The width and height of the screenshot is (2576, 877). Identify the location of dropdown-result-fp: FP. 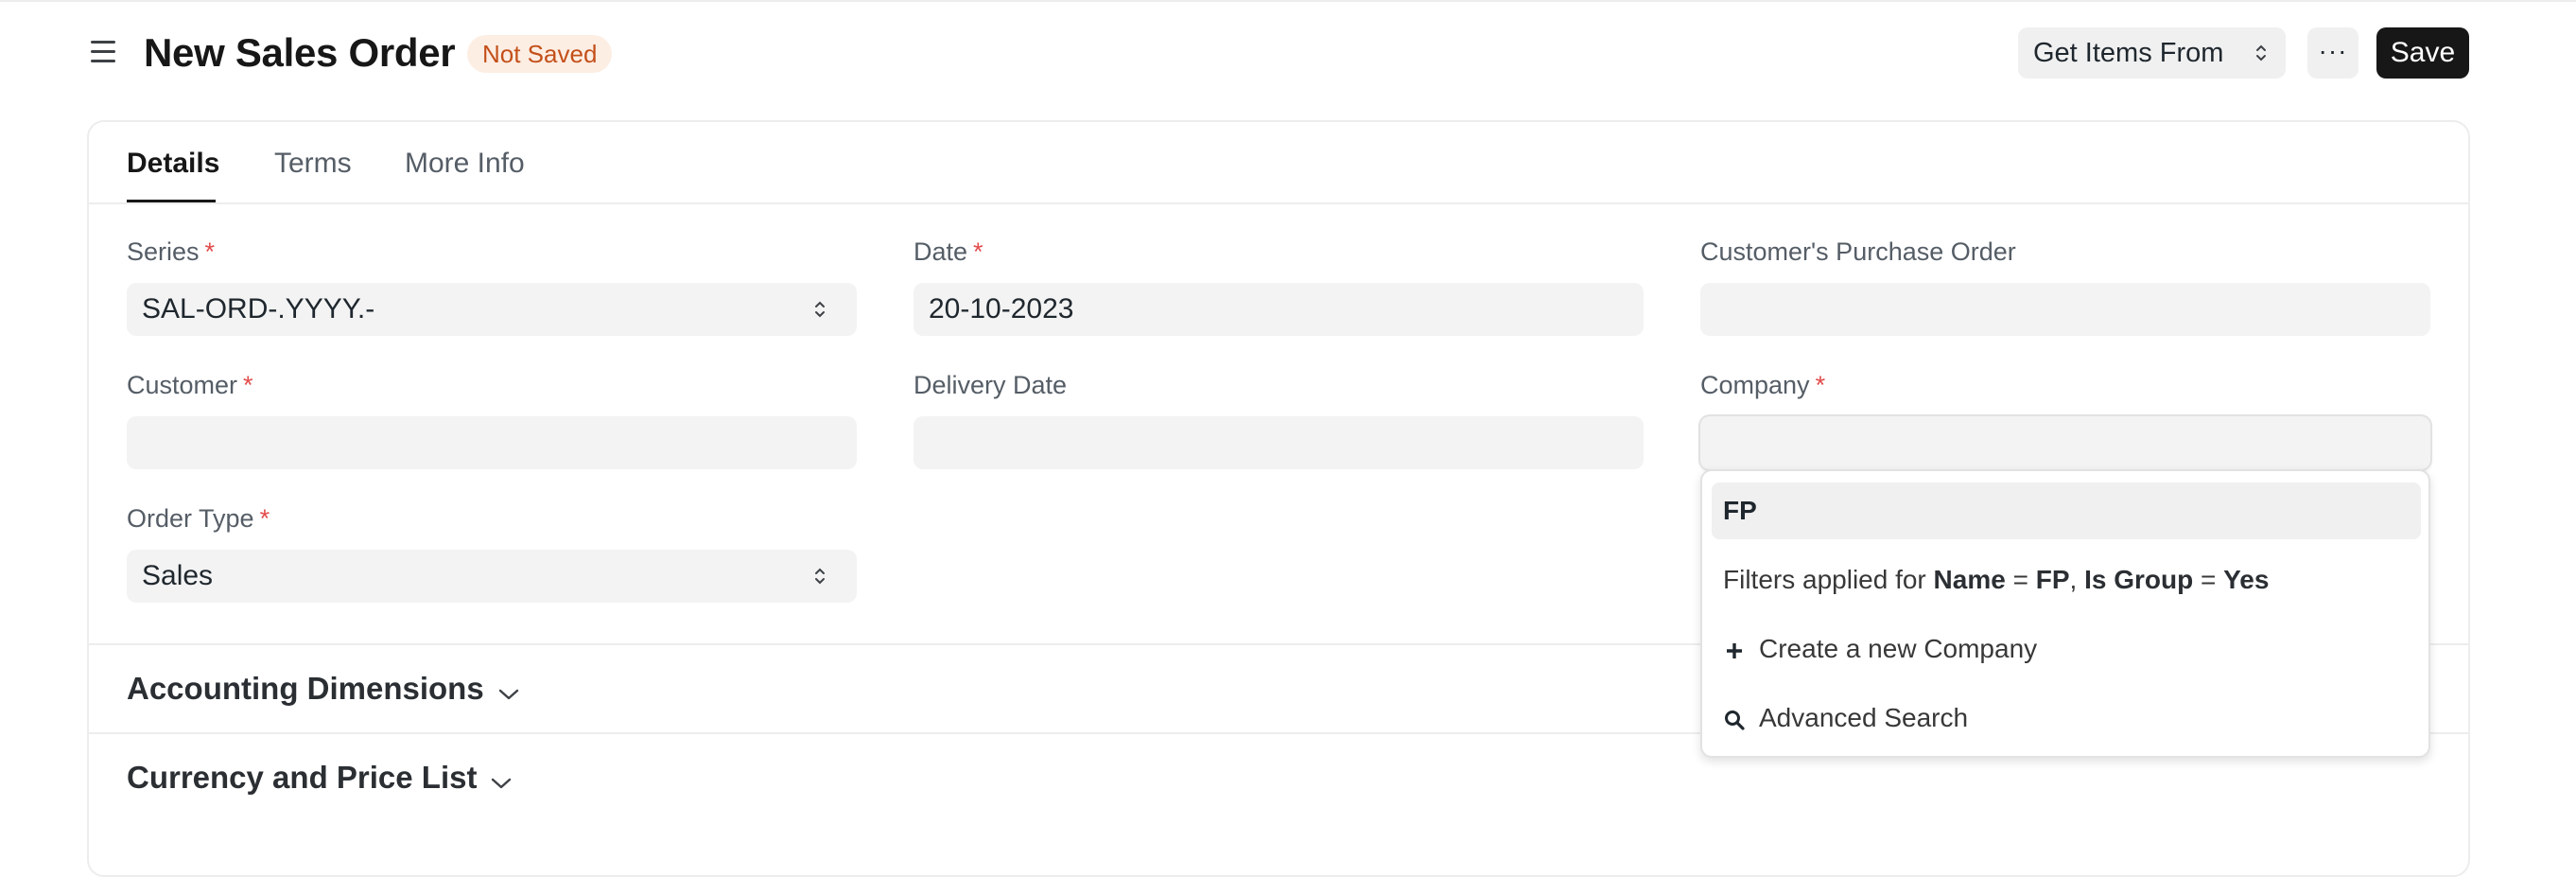
(2066, 510).